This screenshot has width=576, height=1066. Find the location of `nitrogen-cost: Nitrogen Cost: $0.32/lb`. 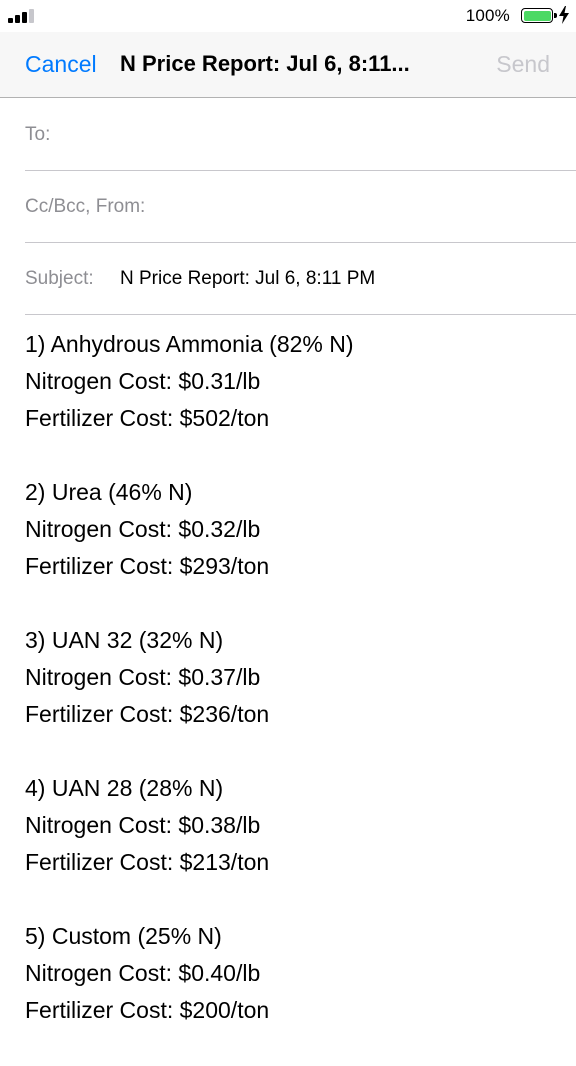

nitrogen-cost: Nitrogen Cost: $0.32/lb is located at coordinates (143, 529).